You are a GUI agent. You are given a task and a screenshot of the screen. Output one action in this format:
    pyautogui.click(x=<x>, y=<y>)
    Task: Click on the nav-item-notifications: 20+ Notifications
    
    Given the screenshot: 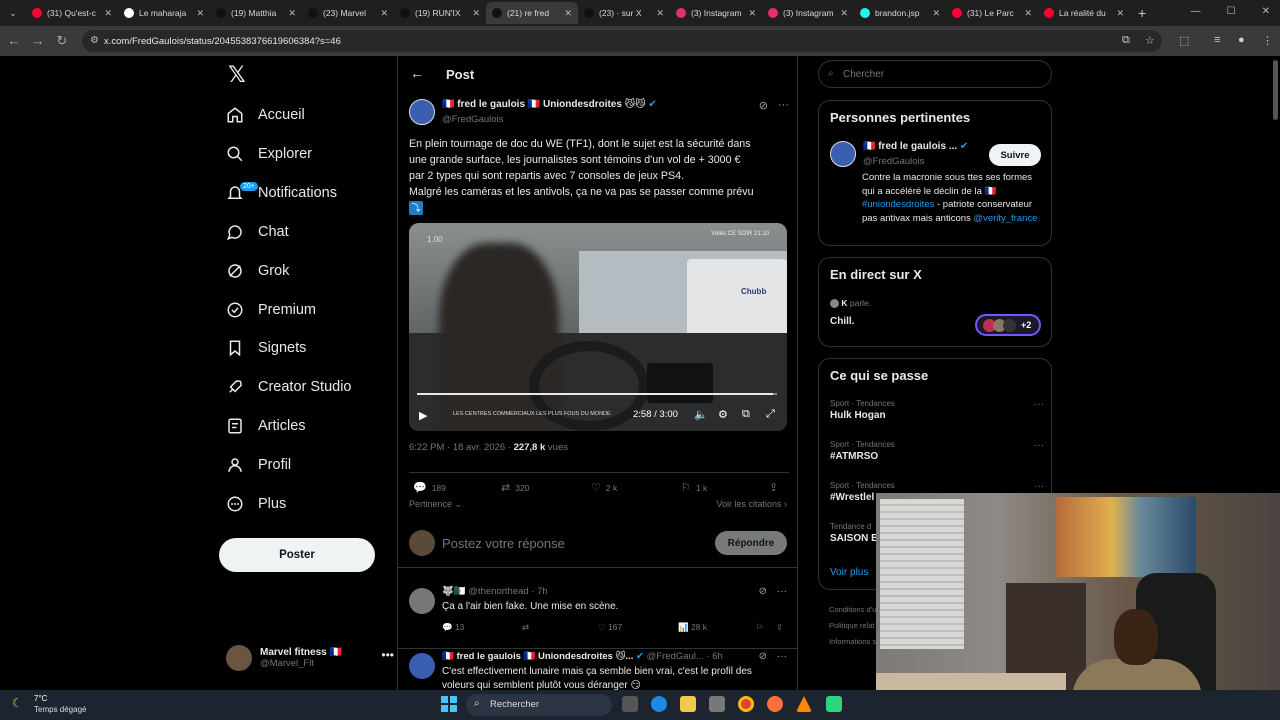 What is the action you would take?
    pyautogui.click(x=281, y=193)
    